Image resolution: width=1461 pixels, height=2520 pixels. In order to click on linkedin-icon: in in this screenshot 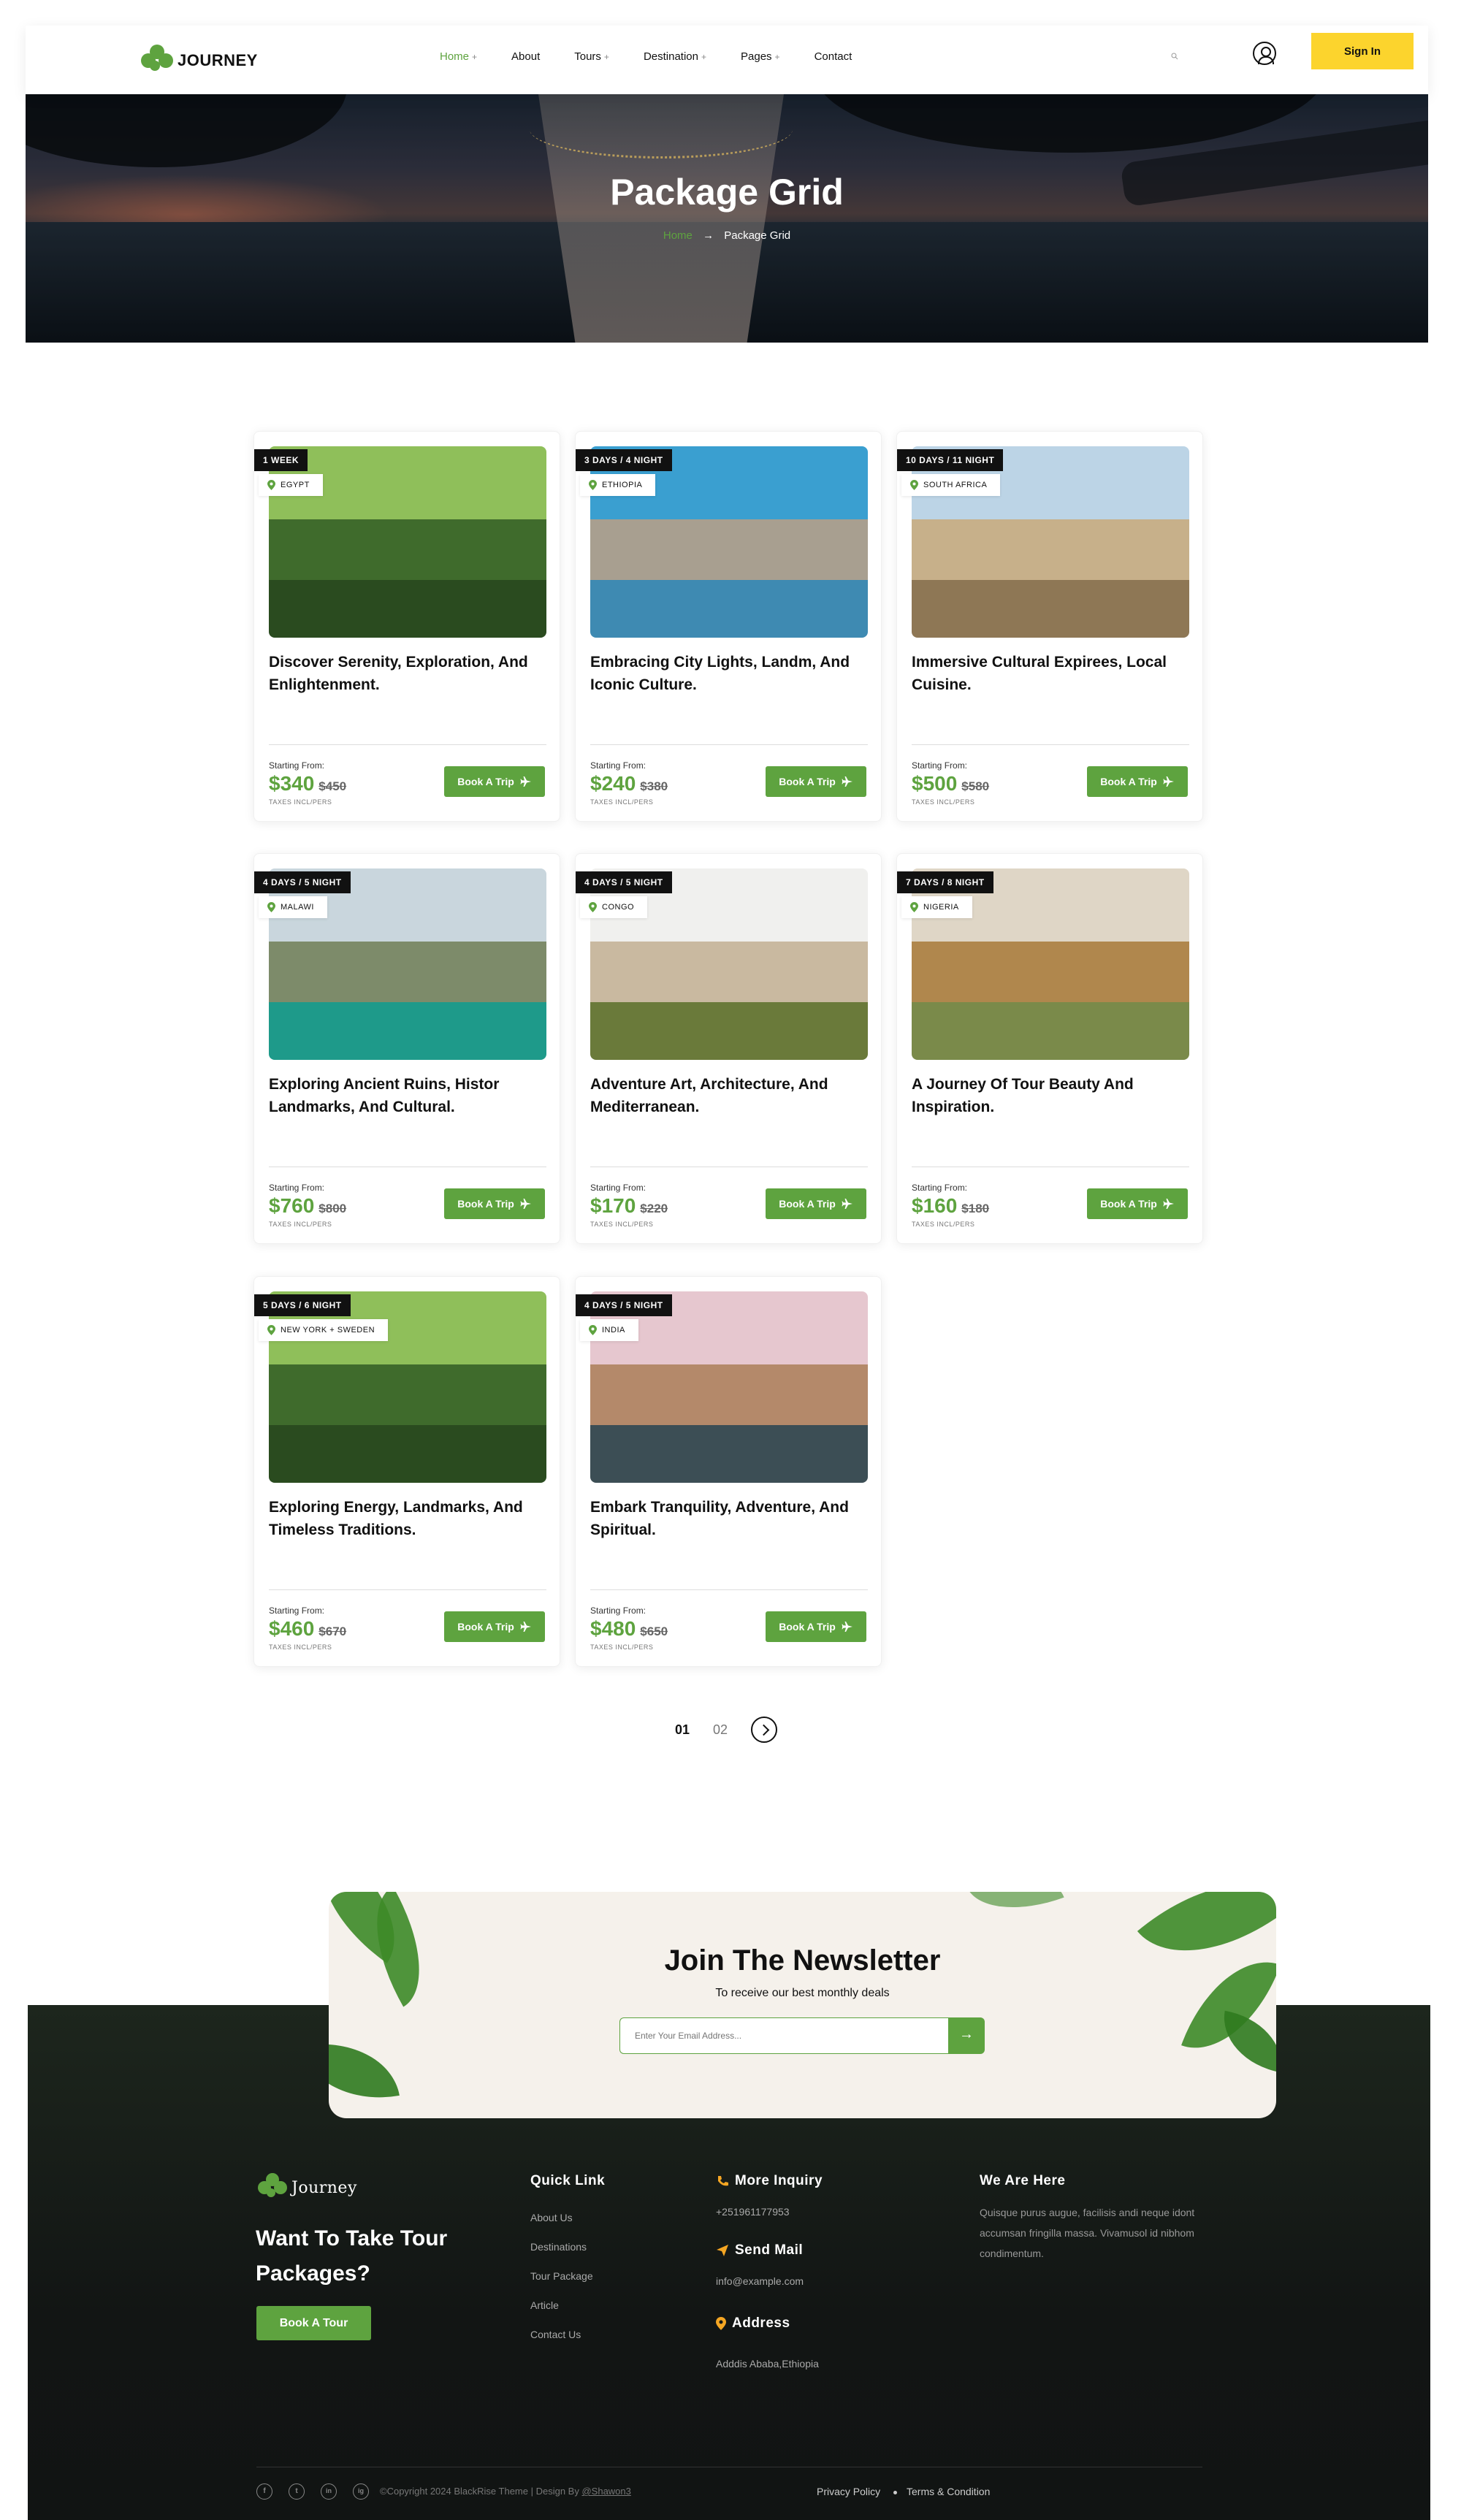, I will do `click(329, 2491)`.